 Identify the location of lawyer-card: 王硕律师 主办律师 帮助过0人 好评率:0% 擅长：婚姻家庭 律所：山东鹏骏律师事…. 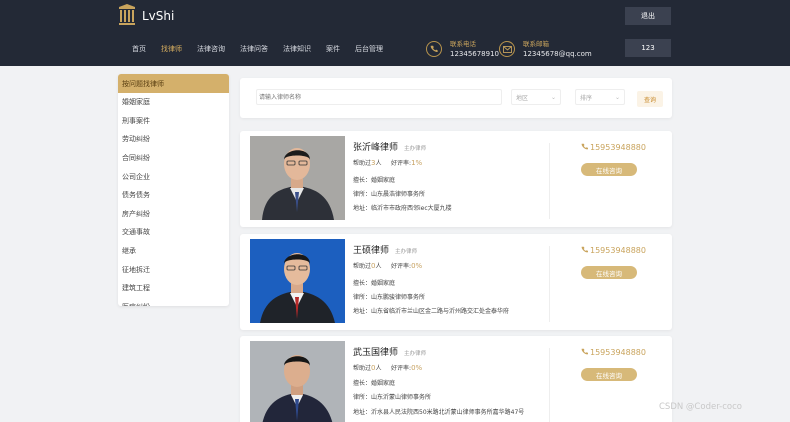
(456, 282).